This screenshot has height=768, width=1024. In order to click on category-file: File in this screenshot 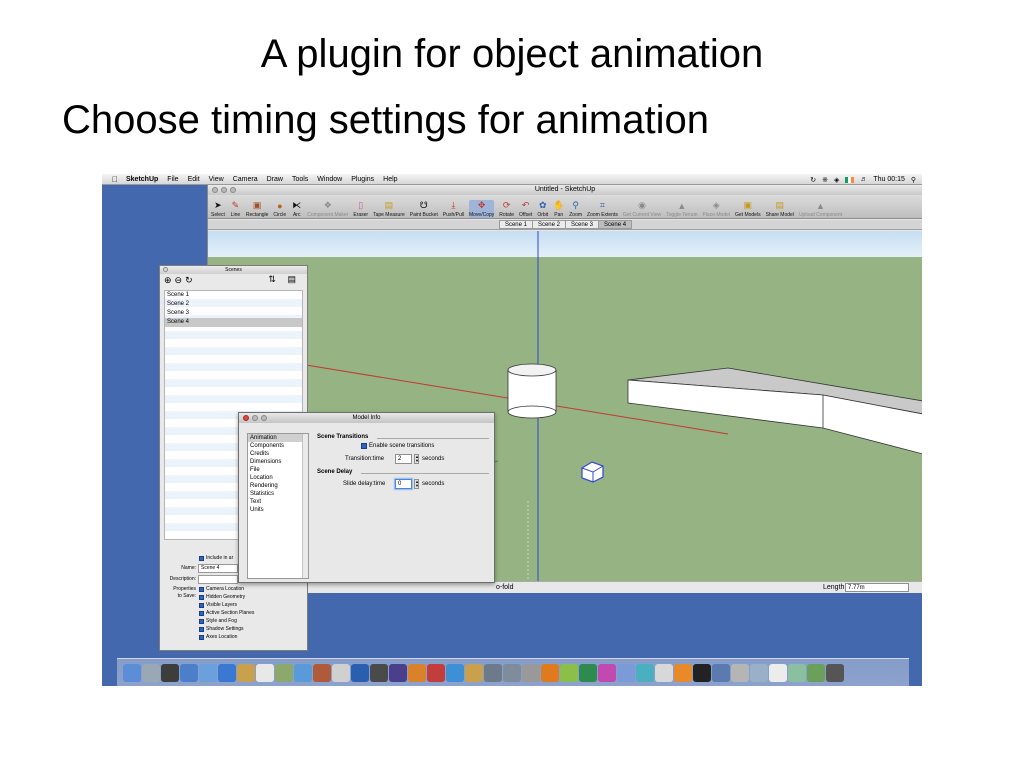, I will do `click(278, 470)`.